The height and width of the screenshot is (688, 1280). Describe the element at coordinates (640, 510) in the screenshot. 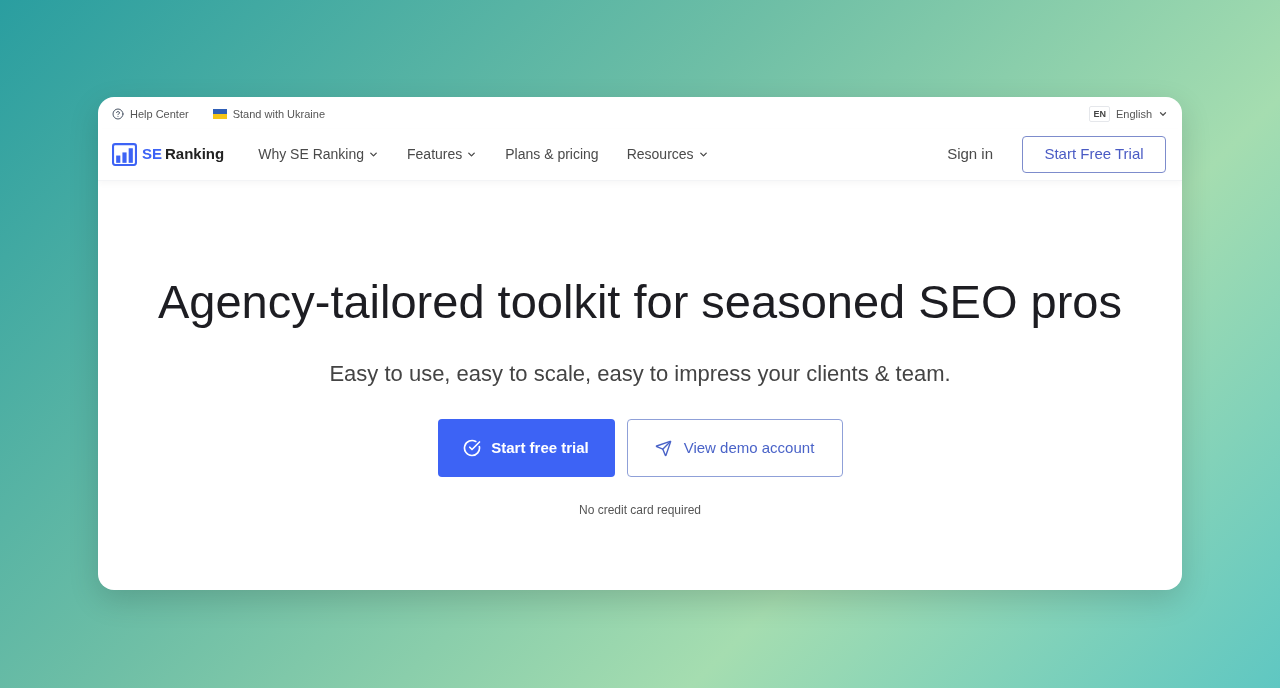

I see `credit-card-note: No credit card required` at that location.